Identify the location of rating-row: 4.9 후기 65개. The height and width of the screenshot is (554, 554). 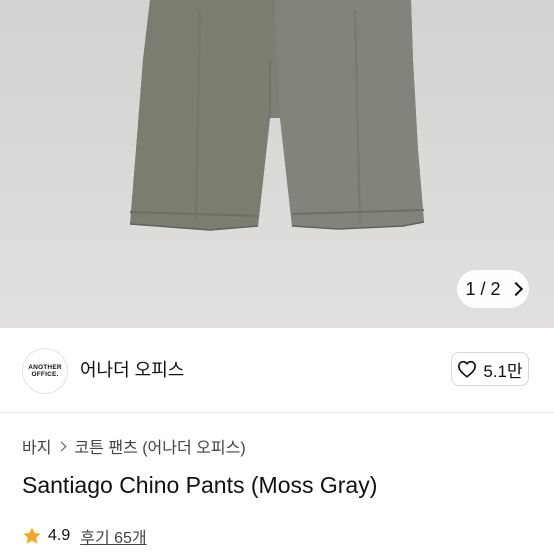
(84, 536).